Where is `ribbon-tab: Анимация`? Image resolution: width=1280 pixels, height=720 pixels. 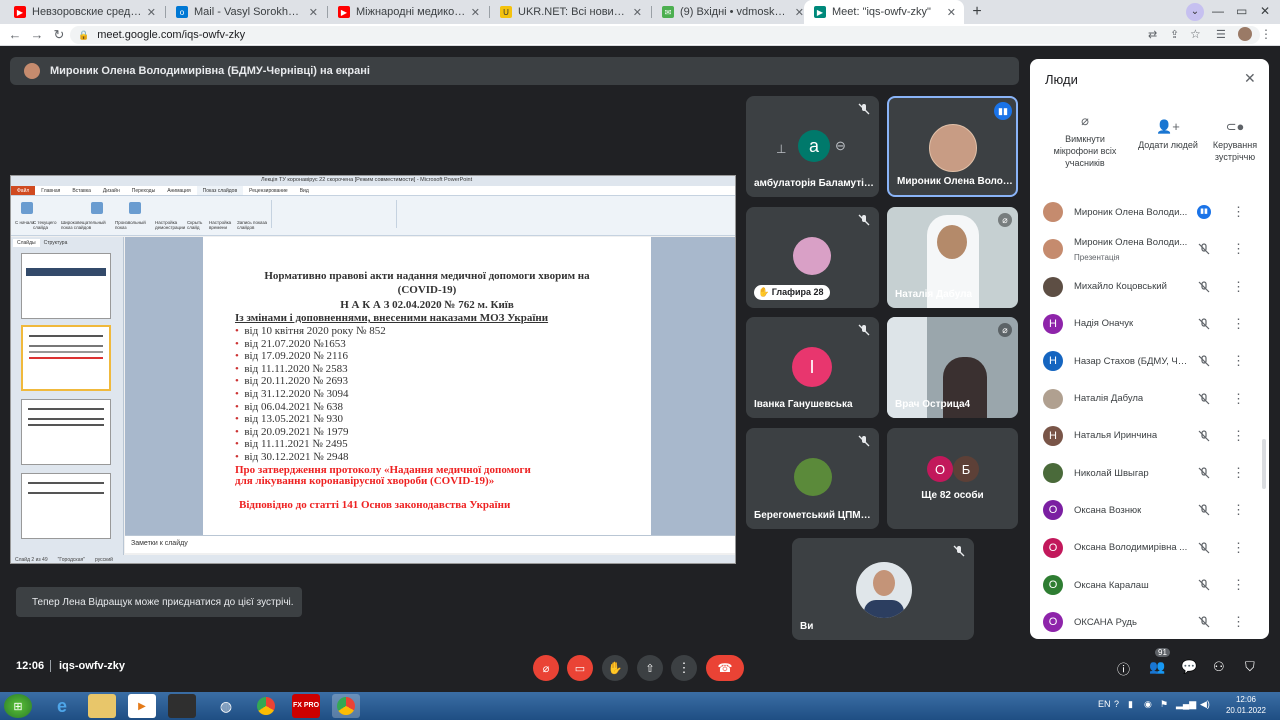 ribbon-tab: Анимация is located at coordinates (178, 190).